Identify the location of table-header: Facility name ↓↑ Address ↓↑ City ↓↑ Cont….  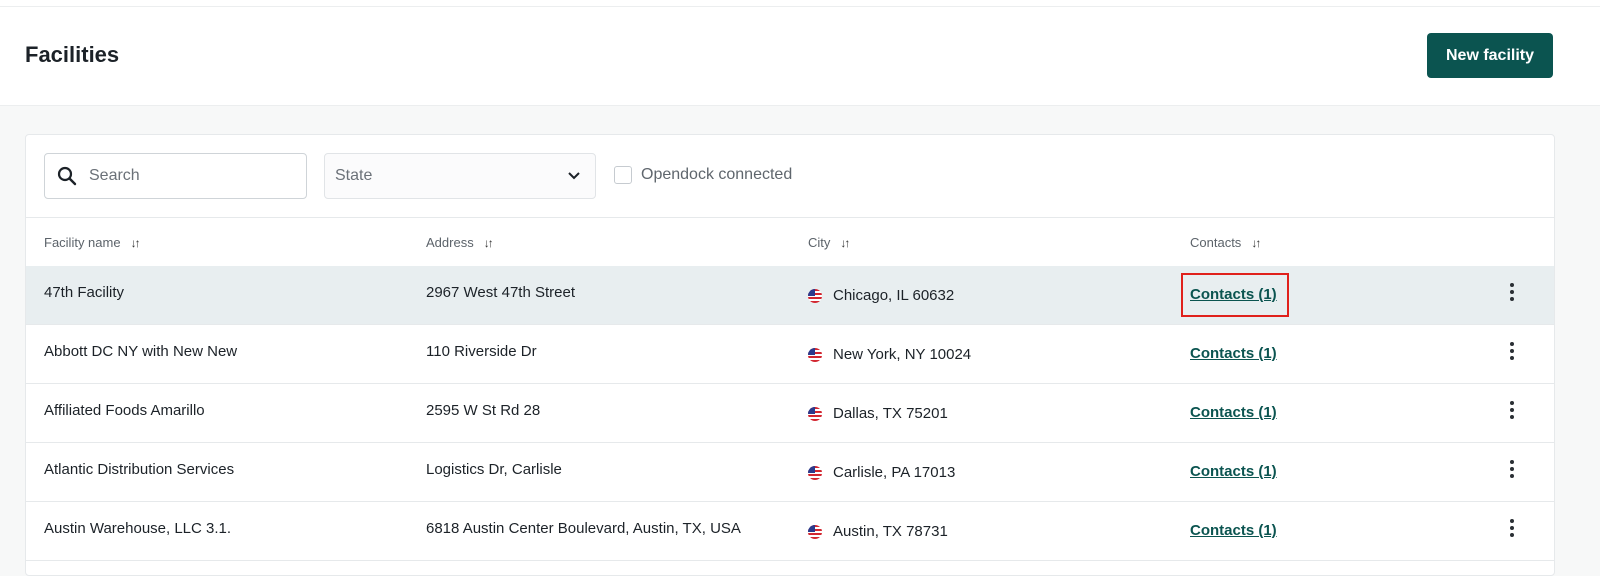
(790, 242).